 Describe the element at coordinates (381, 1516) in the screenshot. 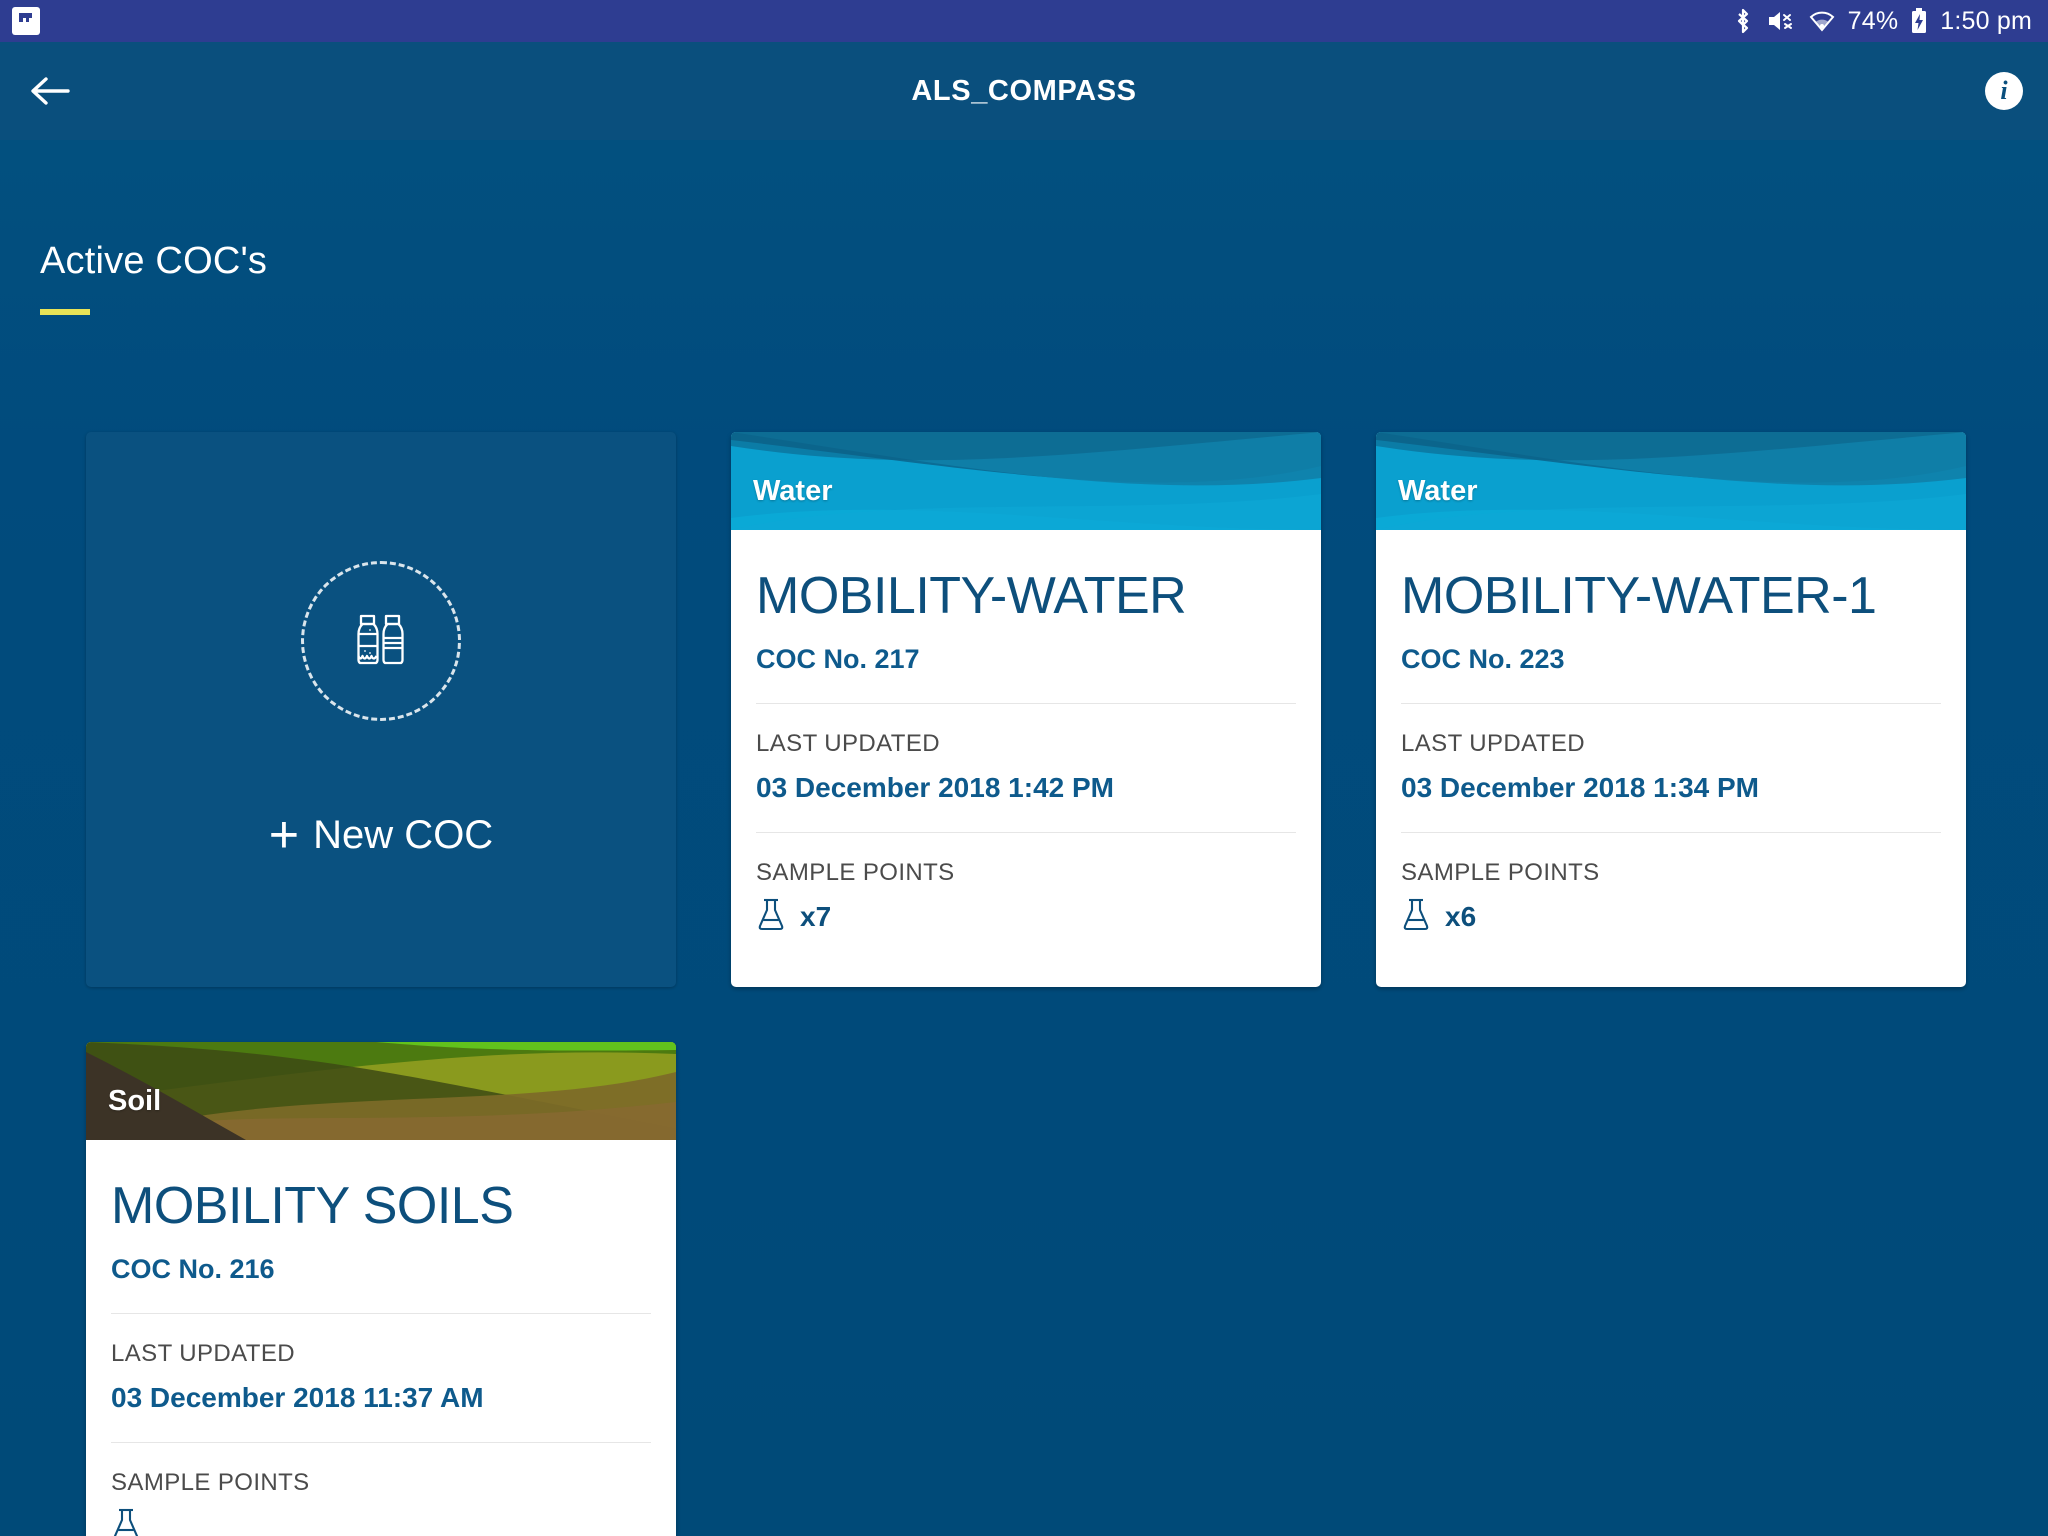

I see `sample-points-row` at that location.